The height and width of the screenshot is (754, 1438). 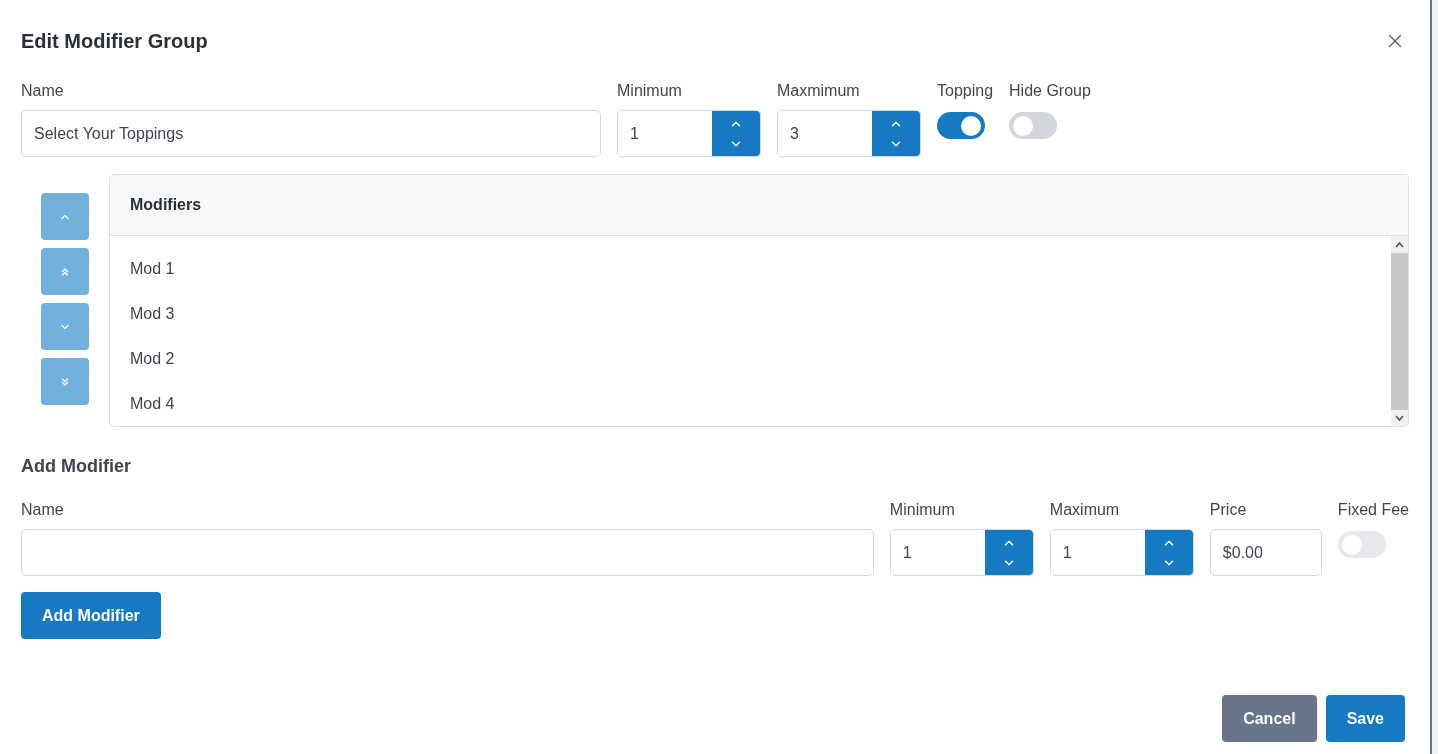 I want to click on section-title: Add Modifier, so click(x=76, y=466).